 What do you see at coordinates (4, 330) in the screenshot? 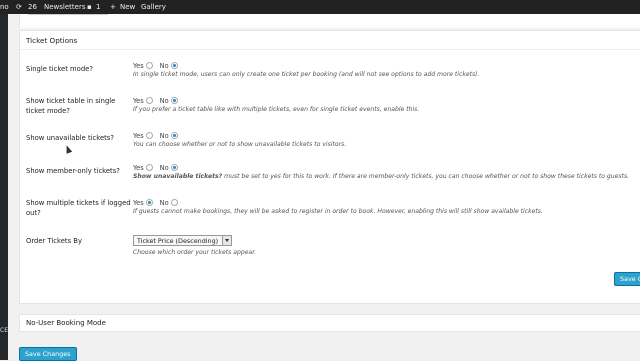
I see `admin-menu-fragment: CE` at bounding box center [4, 330].